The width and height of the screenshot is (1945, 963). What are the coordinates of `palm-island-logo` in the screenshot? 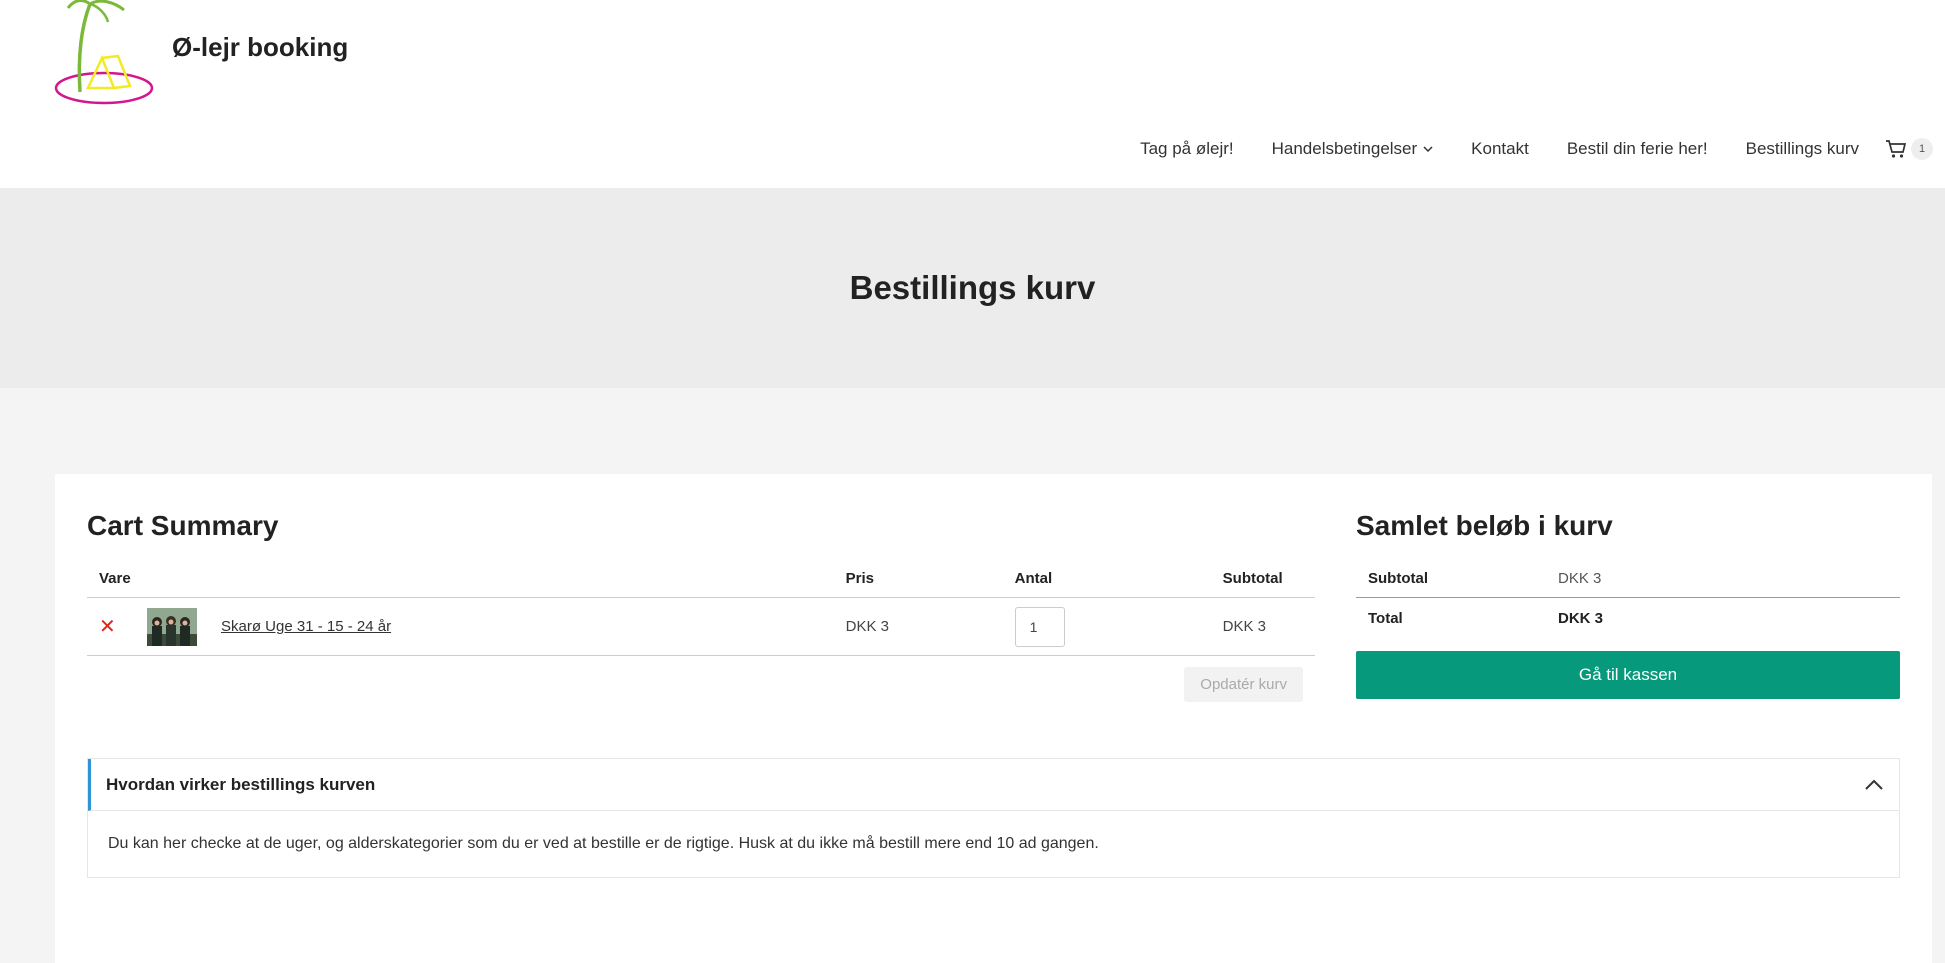 It's located at (106, 56).